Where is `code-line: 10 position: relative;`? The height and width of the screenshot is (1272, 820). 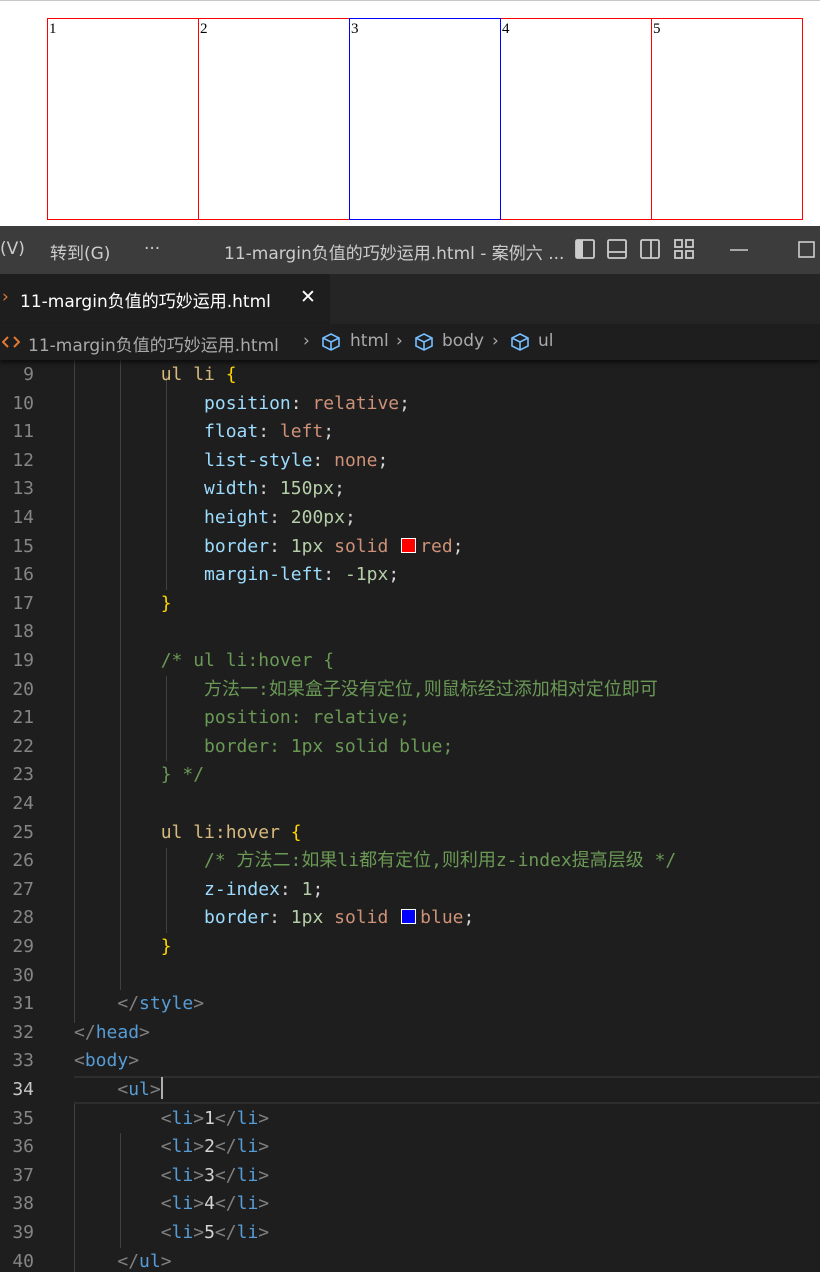 code-line: 10 position: relative; is located at coordinates (410, 404).